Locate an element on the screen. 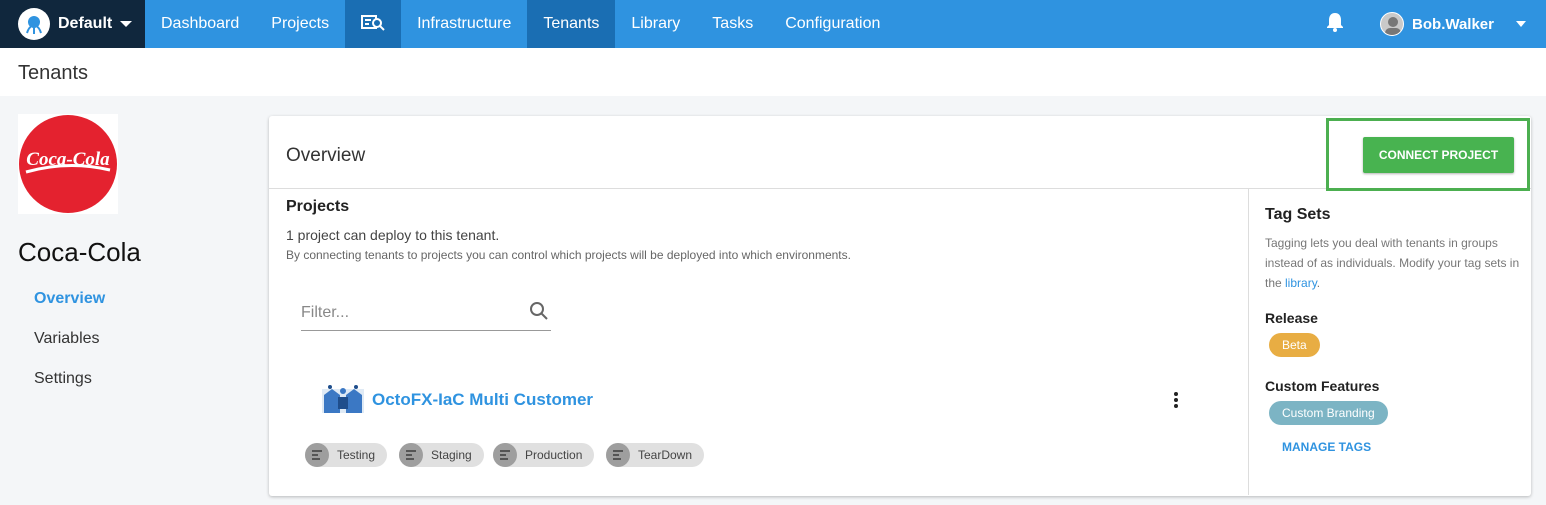 This screenshot has width=1546, height=505. nav-right: Bob.Walker is located at coordinates (1436, 24).